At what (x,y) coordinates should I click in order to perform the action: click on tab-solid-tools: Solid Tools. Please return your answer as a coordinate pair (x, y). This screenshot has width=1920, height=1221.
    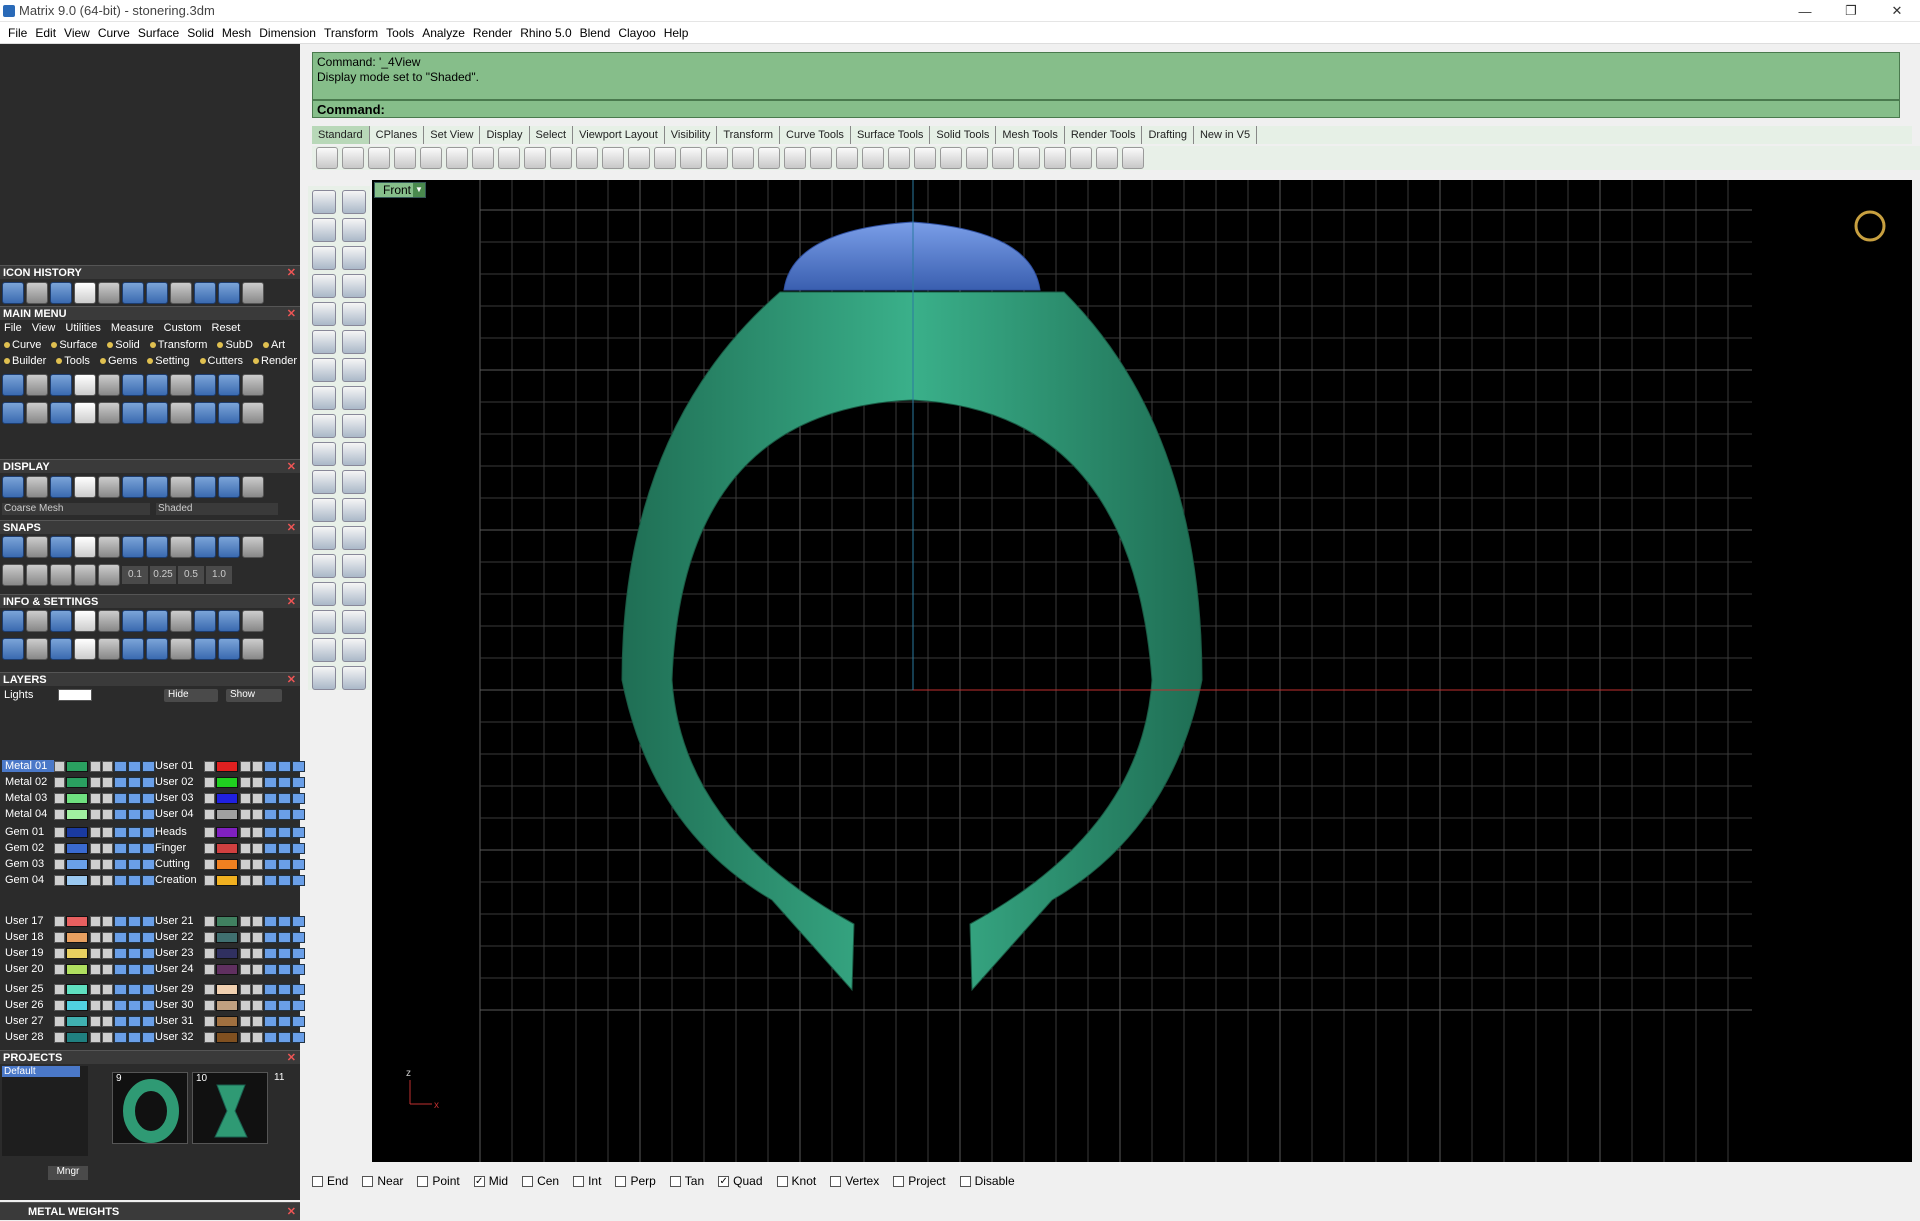
    Looking at the image, I should click on (963, 135).